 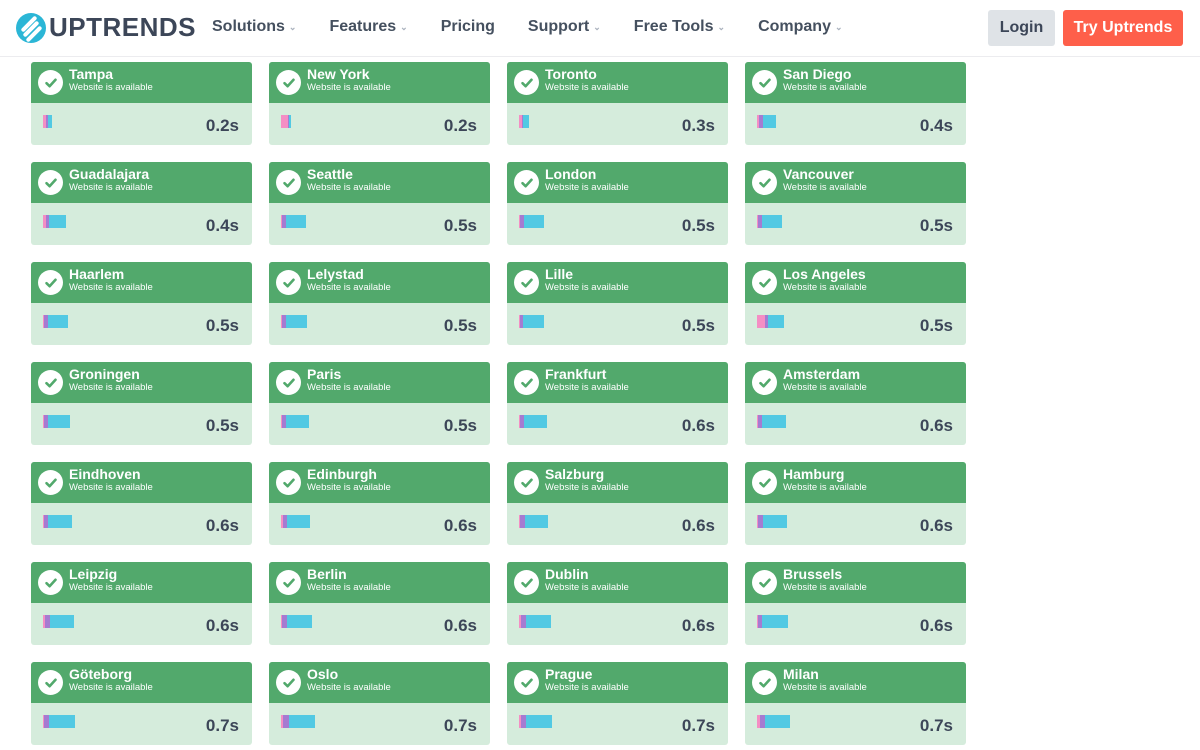 What do you see at coordinates (349, 80) in the screenshot?
I see `card-title-block: New York Website is available` at bounding box center [349, 80].